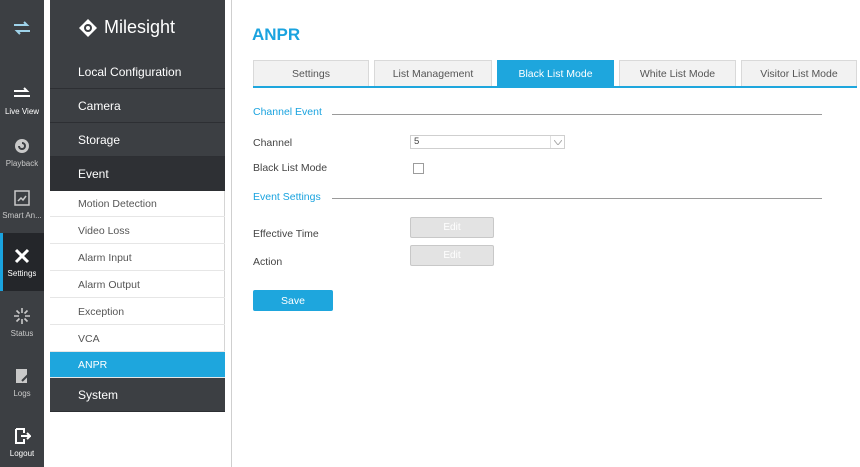  I want to click on rail-label: Logs, so click(22, 393).